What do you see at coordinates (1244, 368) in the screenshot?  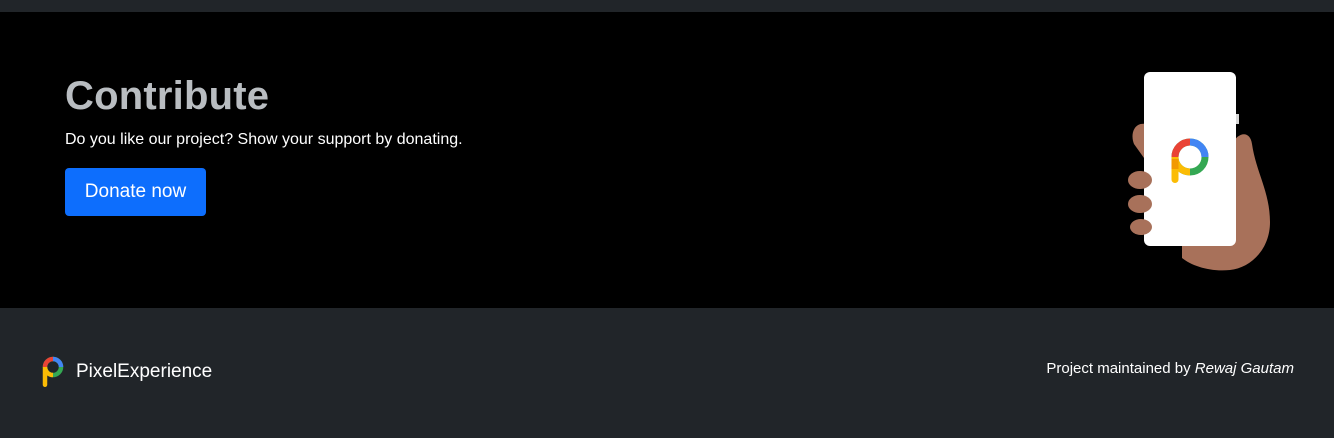 I see `maintainer-link: Rewaj Gautam` at bounding box center [1244, 368].